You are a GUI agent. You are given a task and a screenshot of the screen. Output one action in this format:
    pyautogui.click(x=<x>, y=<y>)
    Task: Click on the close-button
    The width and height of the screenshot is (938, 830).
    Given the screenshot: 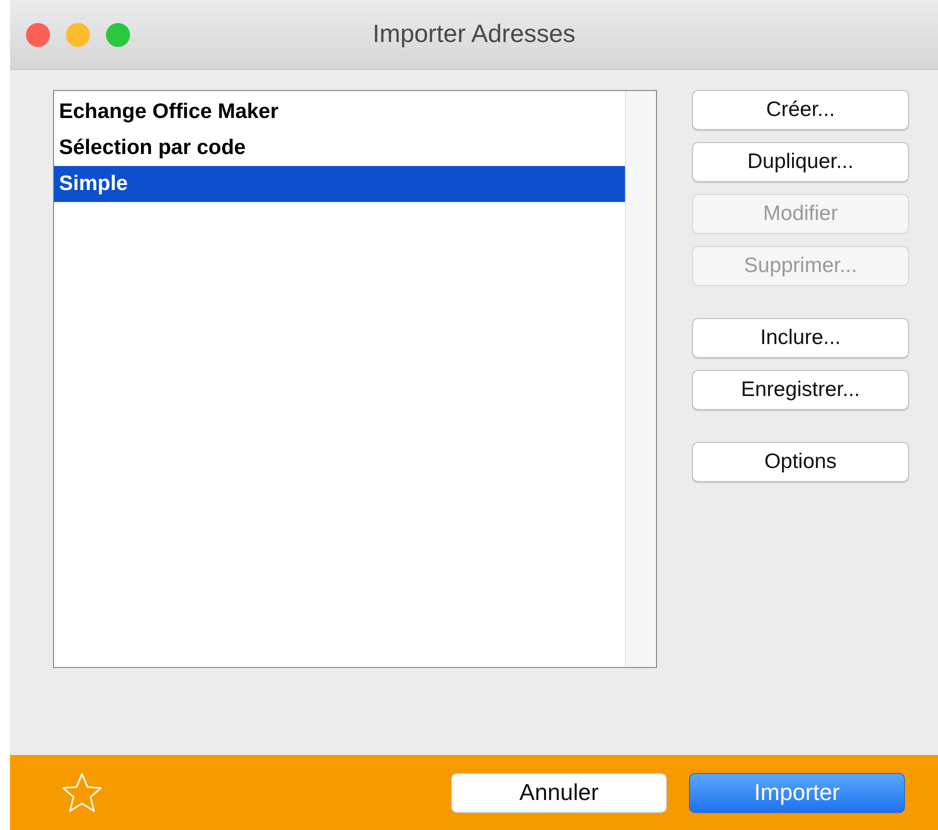 What is the action you would take?
    pyautogui.click(x=38, y=34)
    